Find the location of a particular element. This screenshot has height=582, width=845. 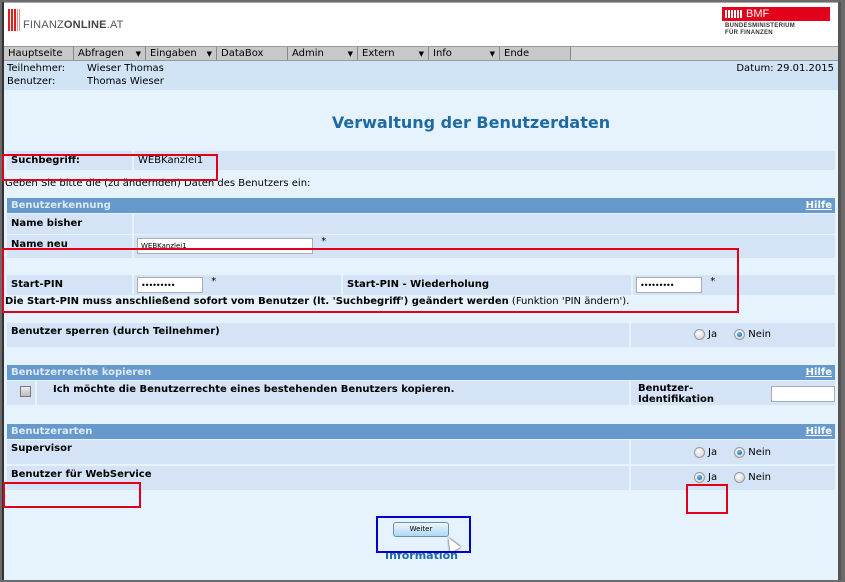

supervisor-nein-radio is located at coordinates (740, 452).